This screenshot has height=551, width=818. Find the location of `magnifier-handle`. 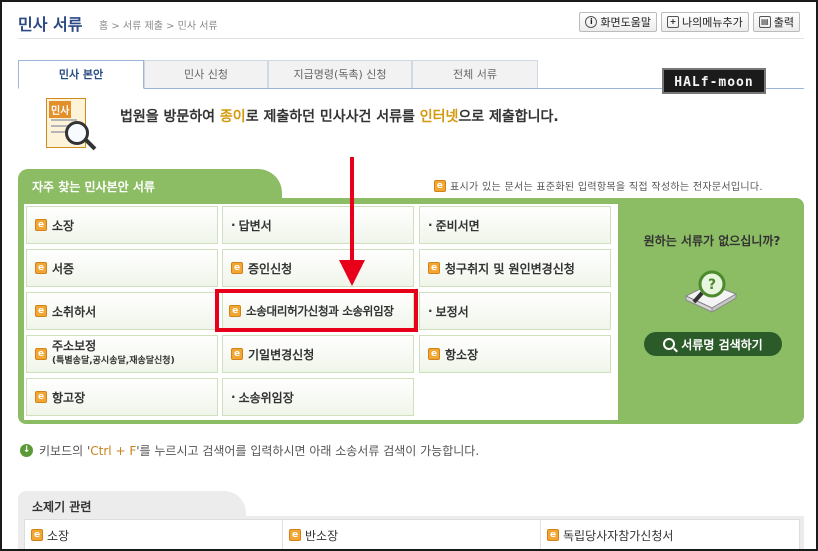

magnifier-handle is located at coordinates (90, 144).